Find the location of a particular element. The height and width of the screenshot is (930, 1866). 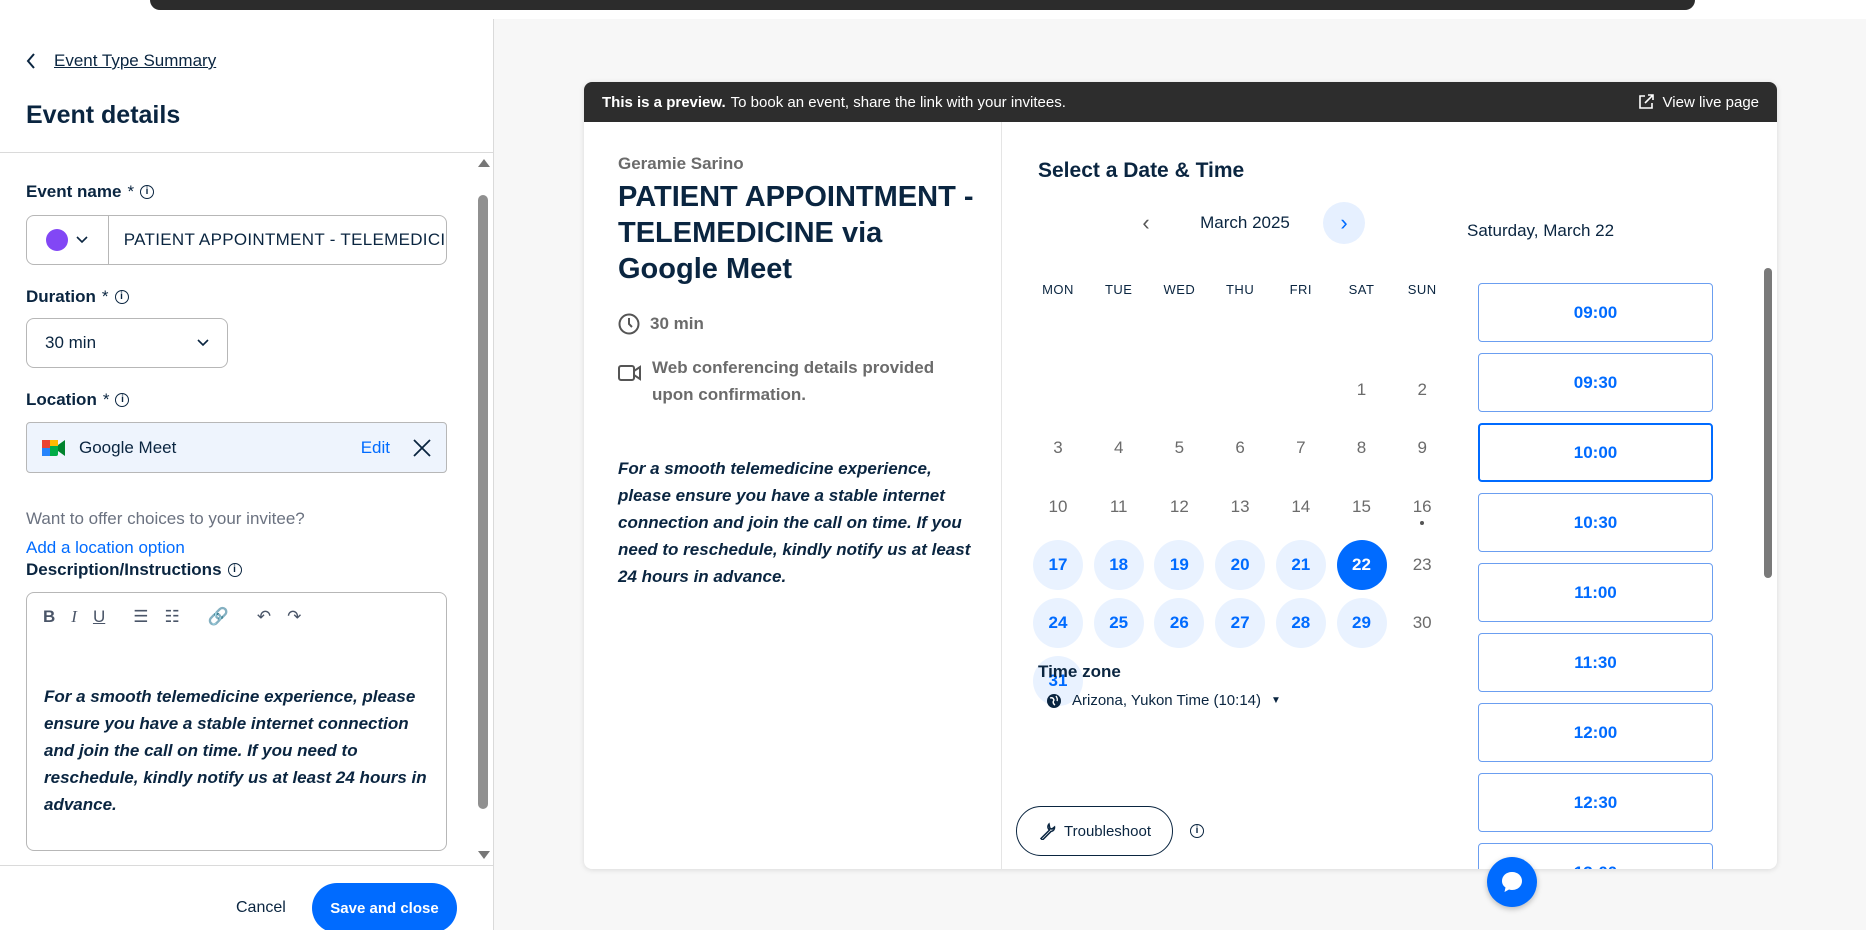

view-live-page-link: View live page is located at coordinates (1698, 102).